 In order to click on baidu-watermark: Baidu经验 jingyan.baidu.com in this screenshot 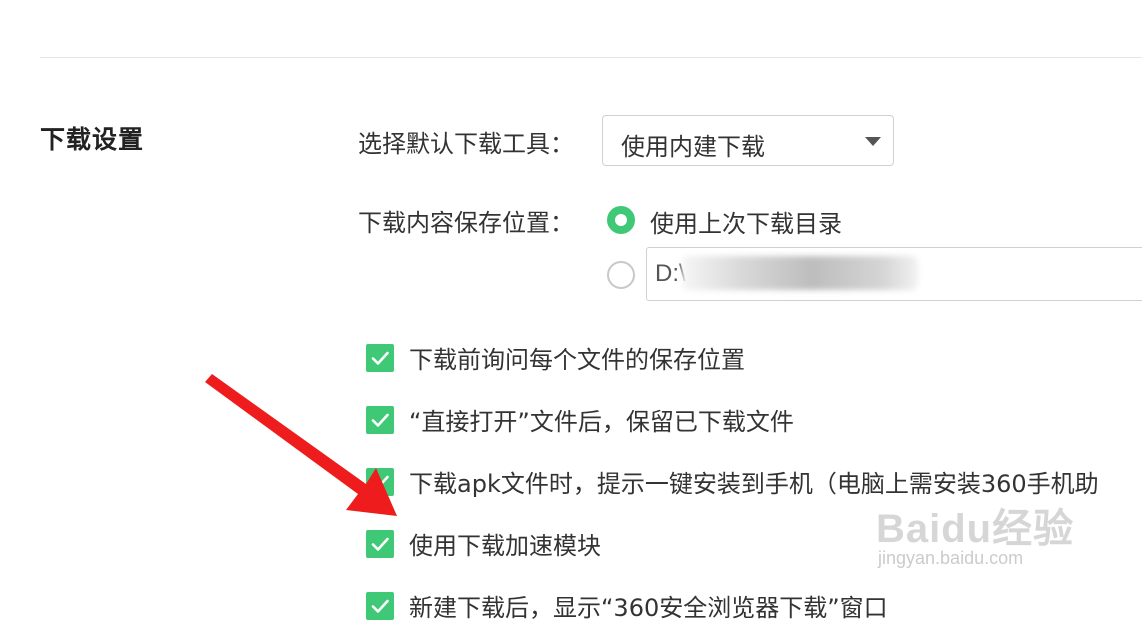, I will do `click(985, 535)`.